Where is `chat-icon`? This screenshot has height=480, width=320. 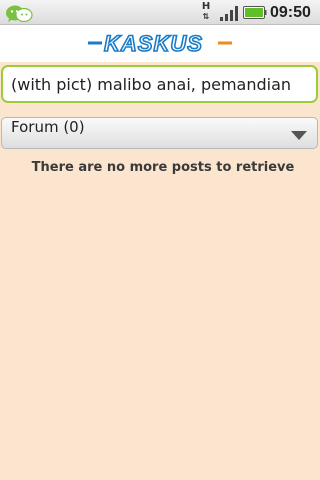 chat-icon is located at coordinates (19, 13).